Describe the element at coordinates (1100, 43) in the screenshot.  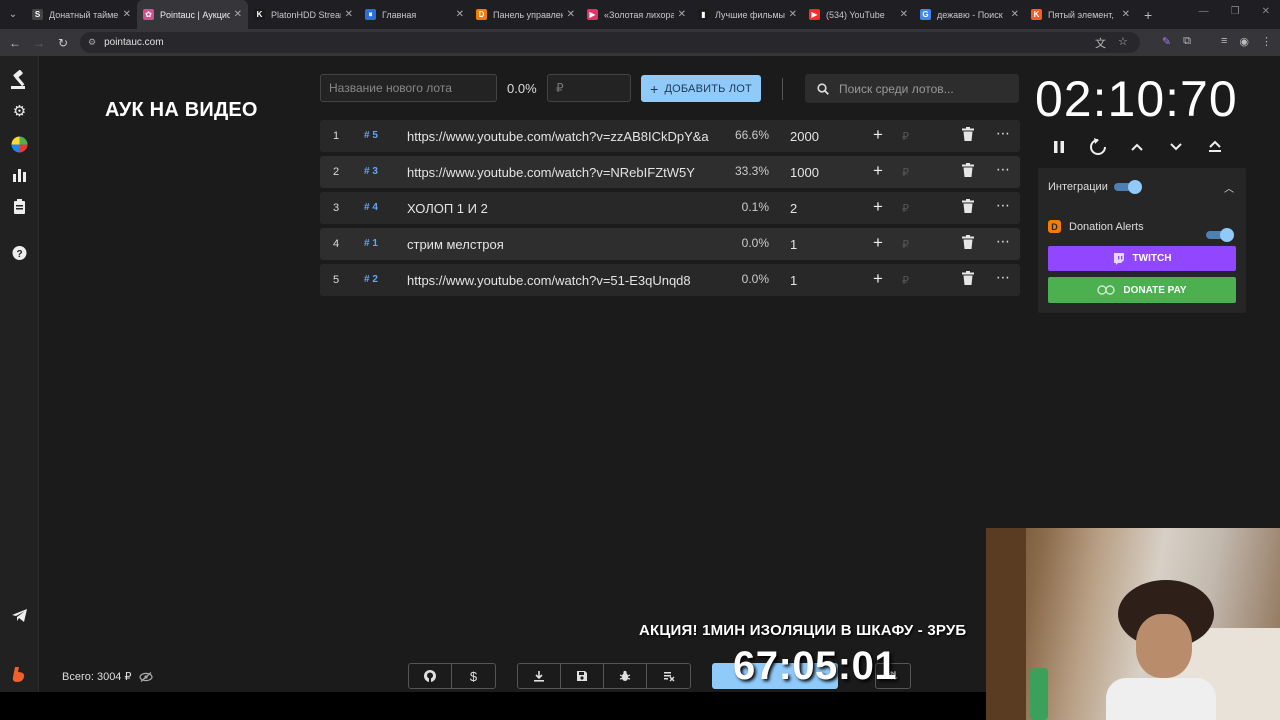
I see `translate-icon: 文` at that location.